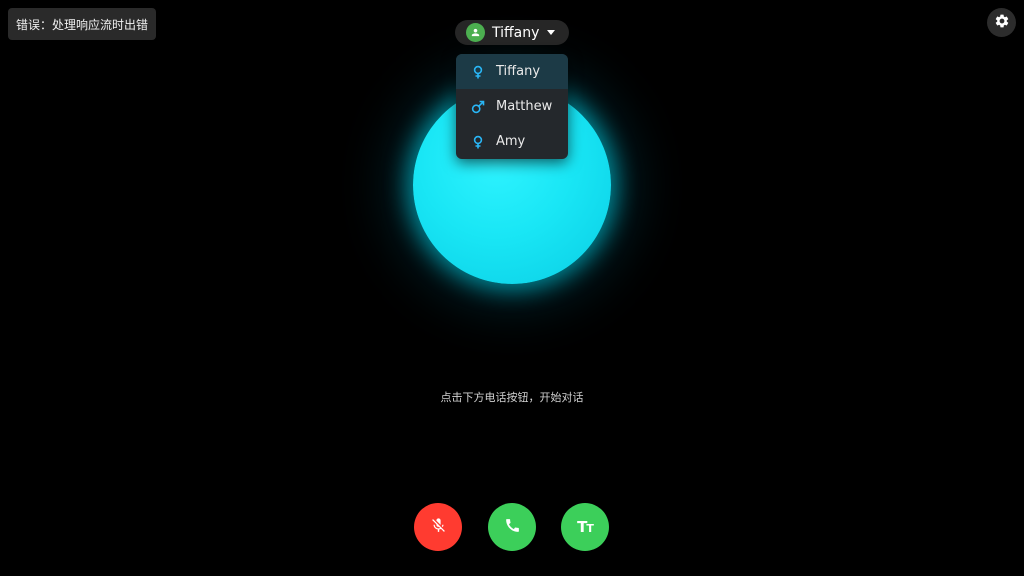  I want to click on voice-option-tiffany: Tiffany, so click(512, 71).